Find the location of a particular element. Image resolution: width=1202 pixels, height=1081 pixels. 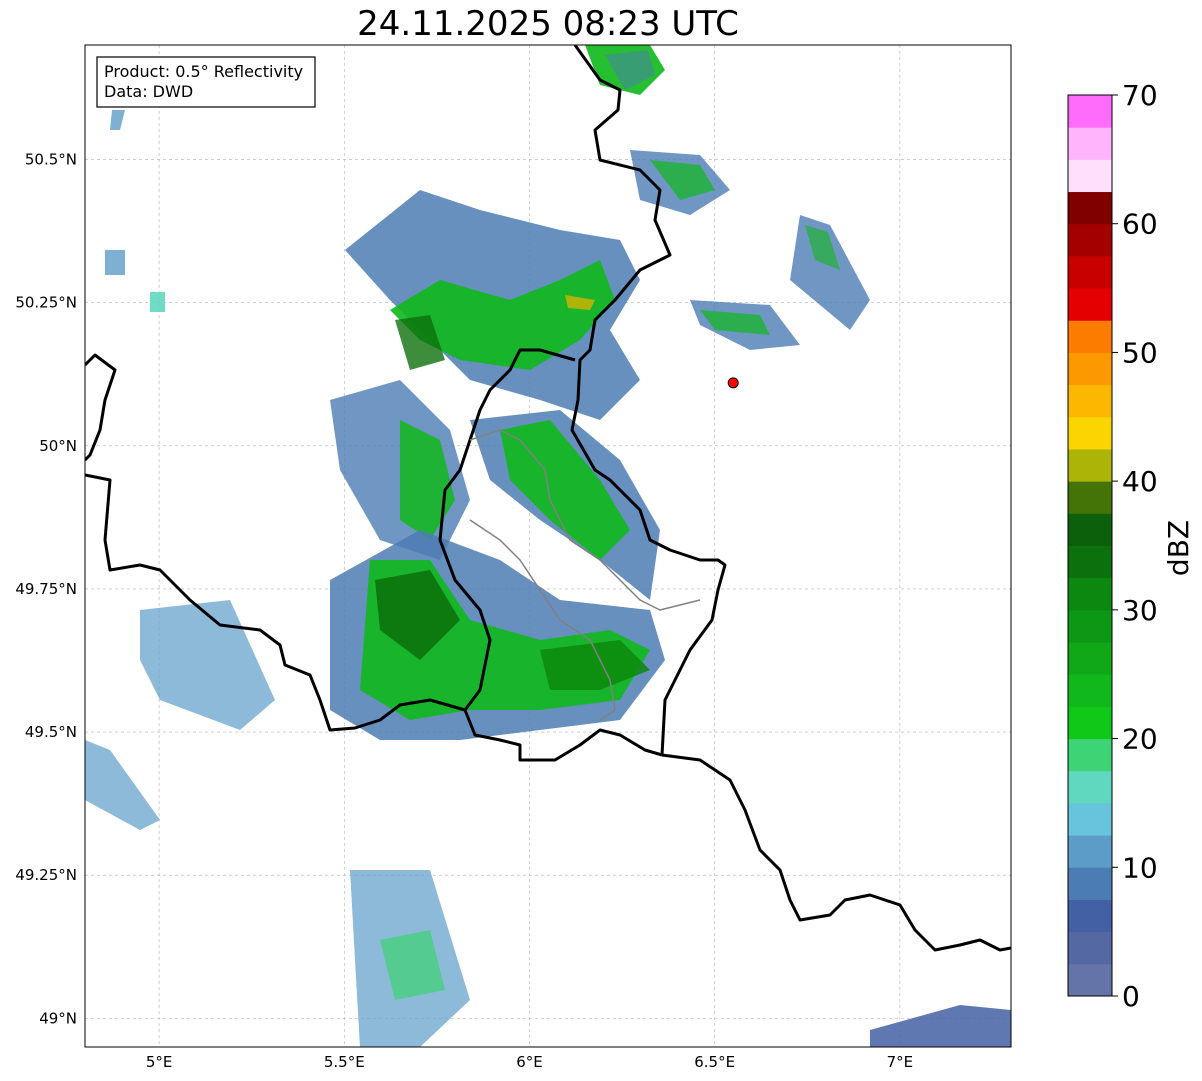

lat-tick-label: 49.75°N is located at coordinates (46, 589).